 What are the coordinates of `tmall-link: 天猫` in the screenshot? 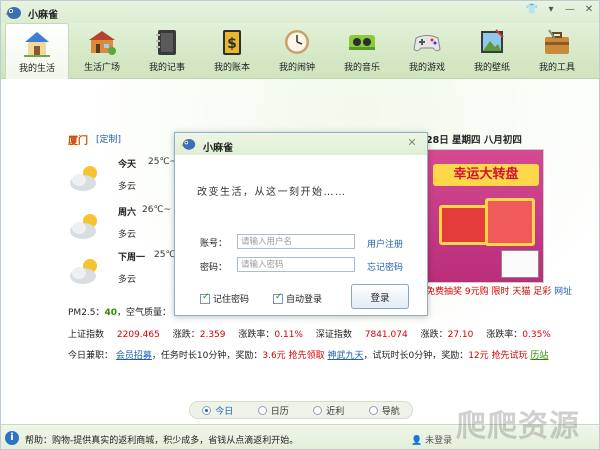 It's located at (521, 292).